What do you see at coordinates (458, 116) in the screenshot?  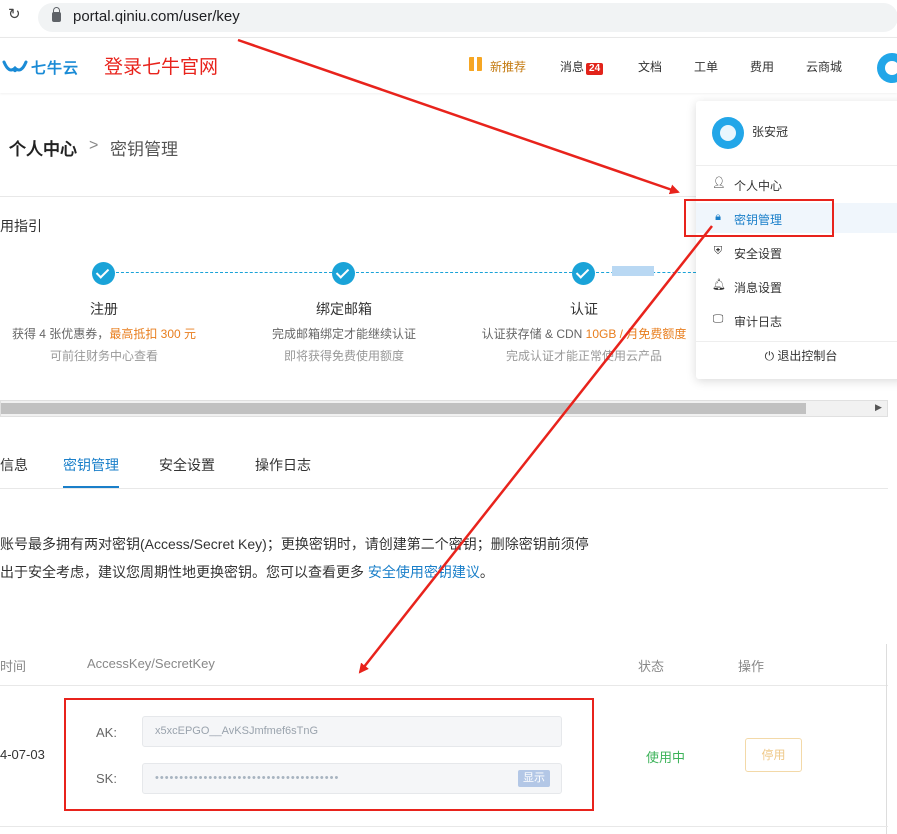 I see `annotation-arrow` at bounding box center [458, 116].